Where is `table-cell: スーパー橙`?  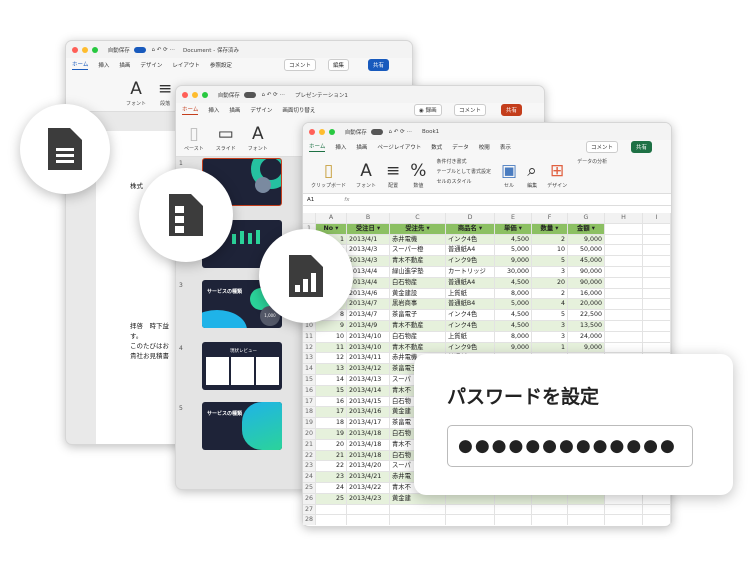
table-cell: スーパー橙 is located at coordinates (418, 251).